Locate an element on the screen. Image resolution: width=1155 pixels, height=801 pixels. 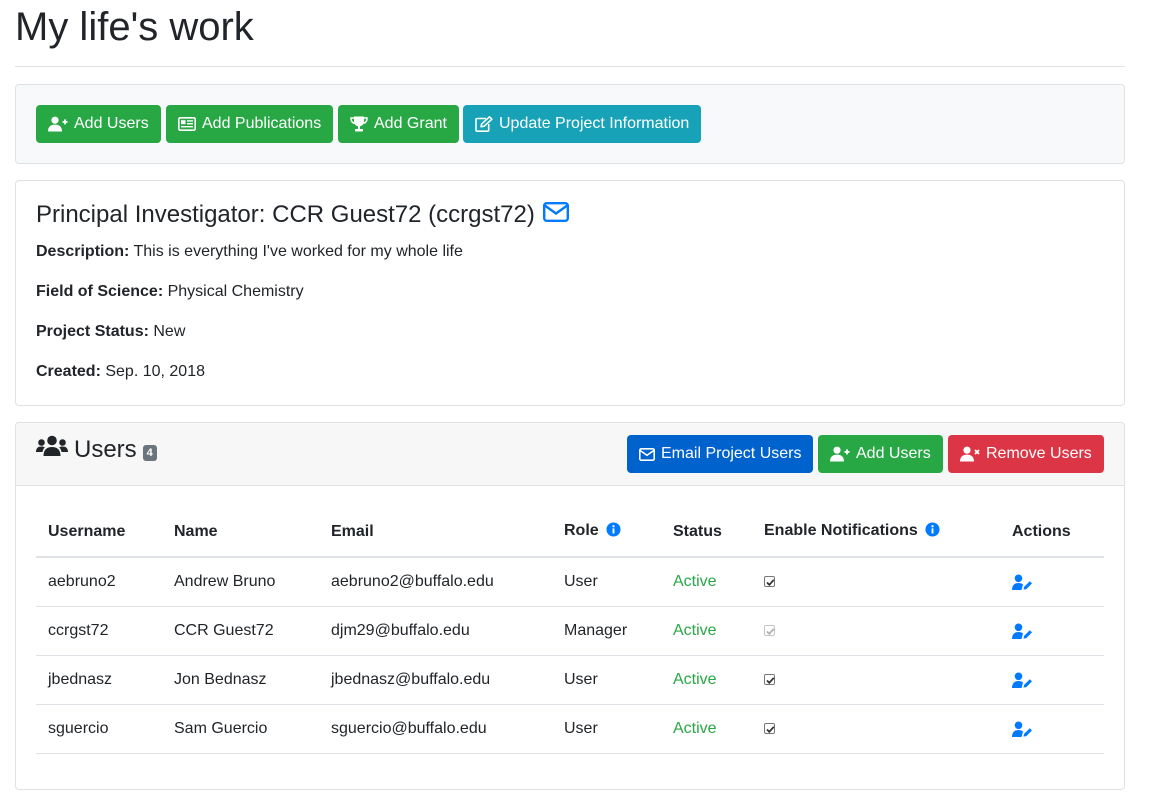
trophy-icon is located at coordinates (359, 124).